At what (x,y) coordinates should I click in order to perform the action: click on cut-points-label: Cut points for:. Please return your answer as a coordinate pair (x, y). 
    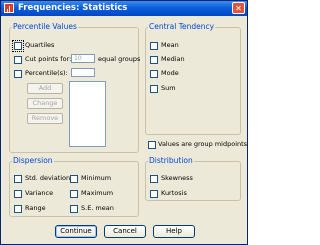
    Looking at the image, I should click on (48, 59).